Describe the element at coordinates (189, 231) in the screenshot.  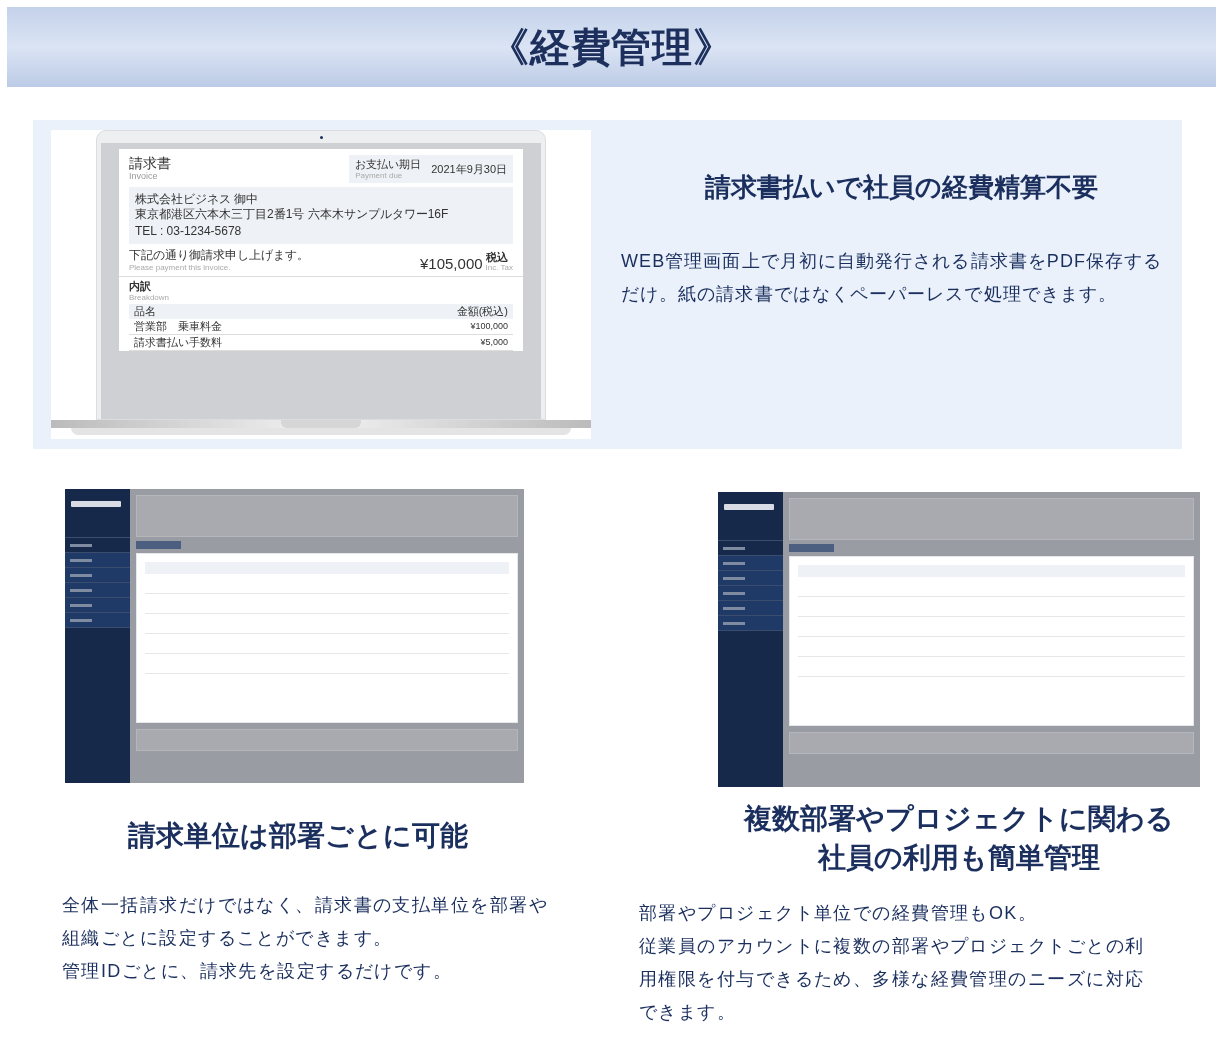
I see `phone-number: TEL : 03-1234-5678` at that location.